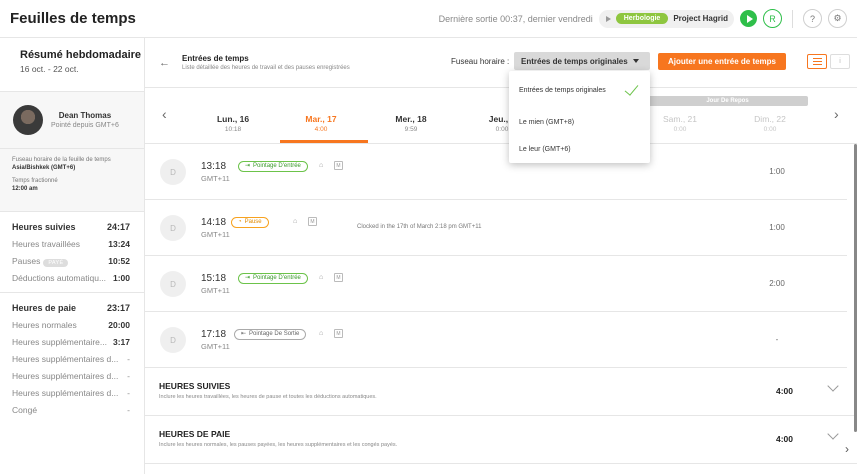 The width and height of the screenshot is (857, 474). I want to click on gear-icon: ⚙, so click(837, 18).